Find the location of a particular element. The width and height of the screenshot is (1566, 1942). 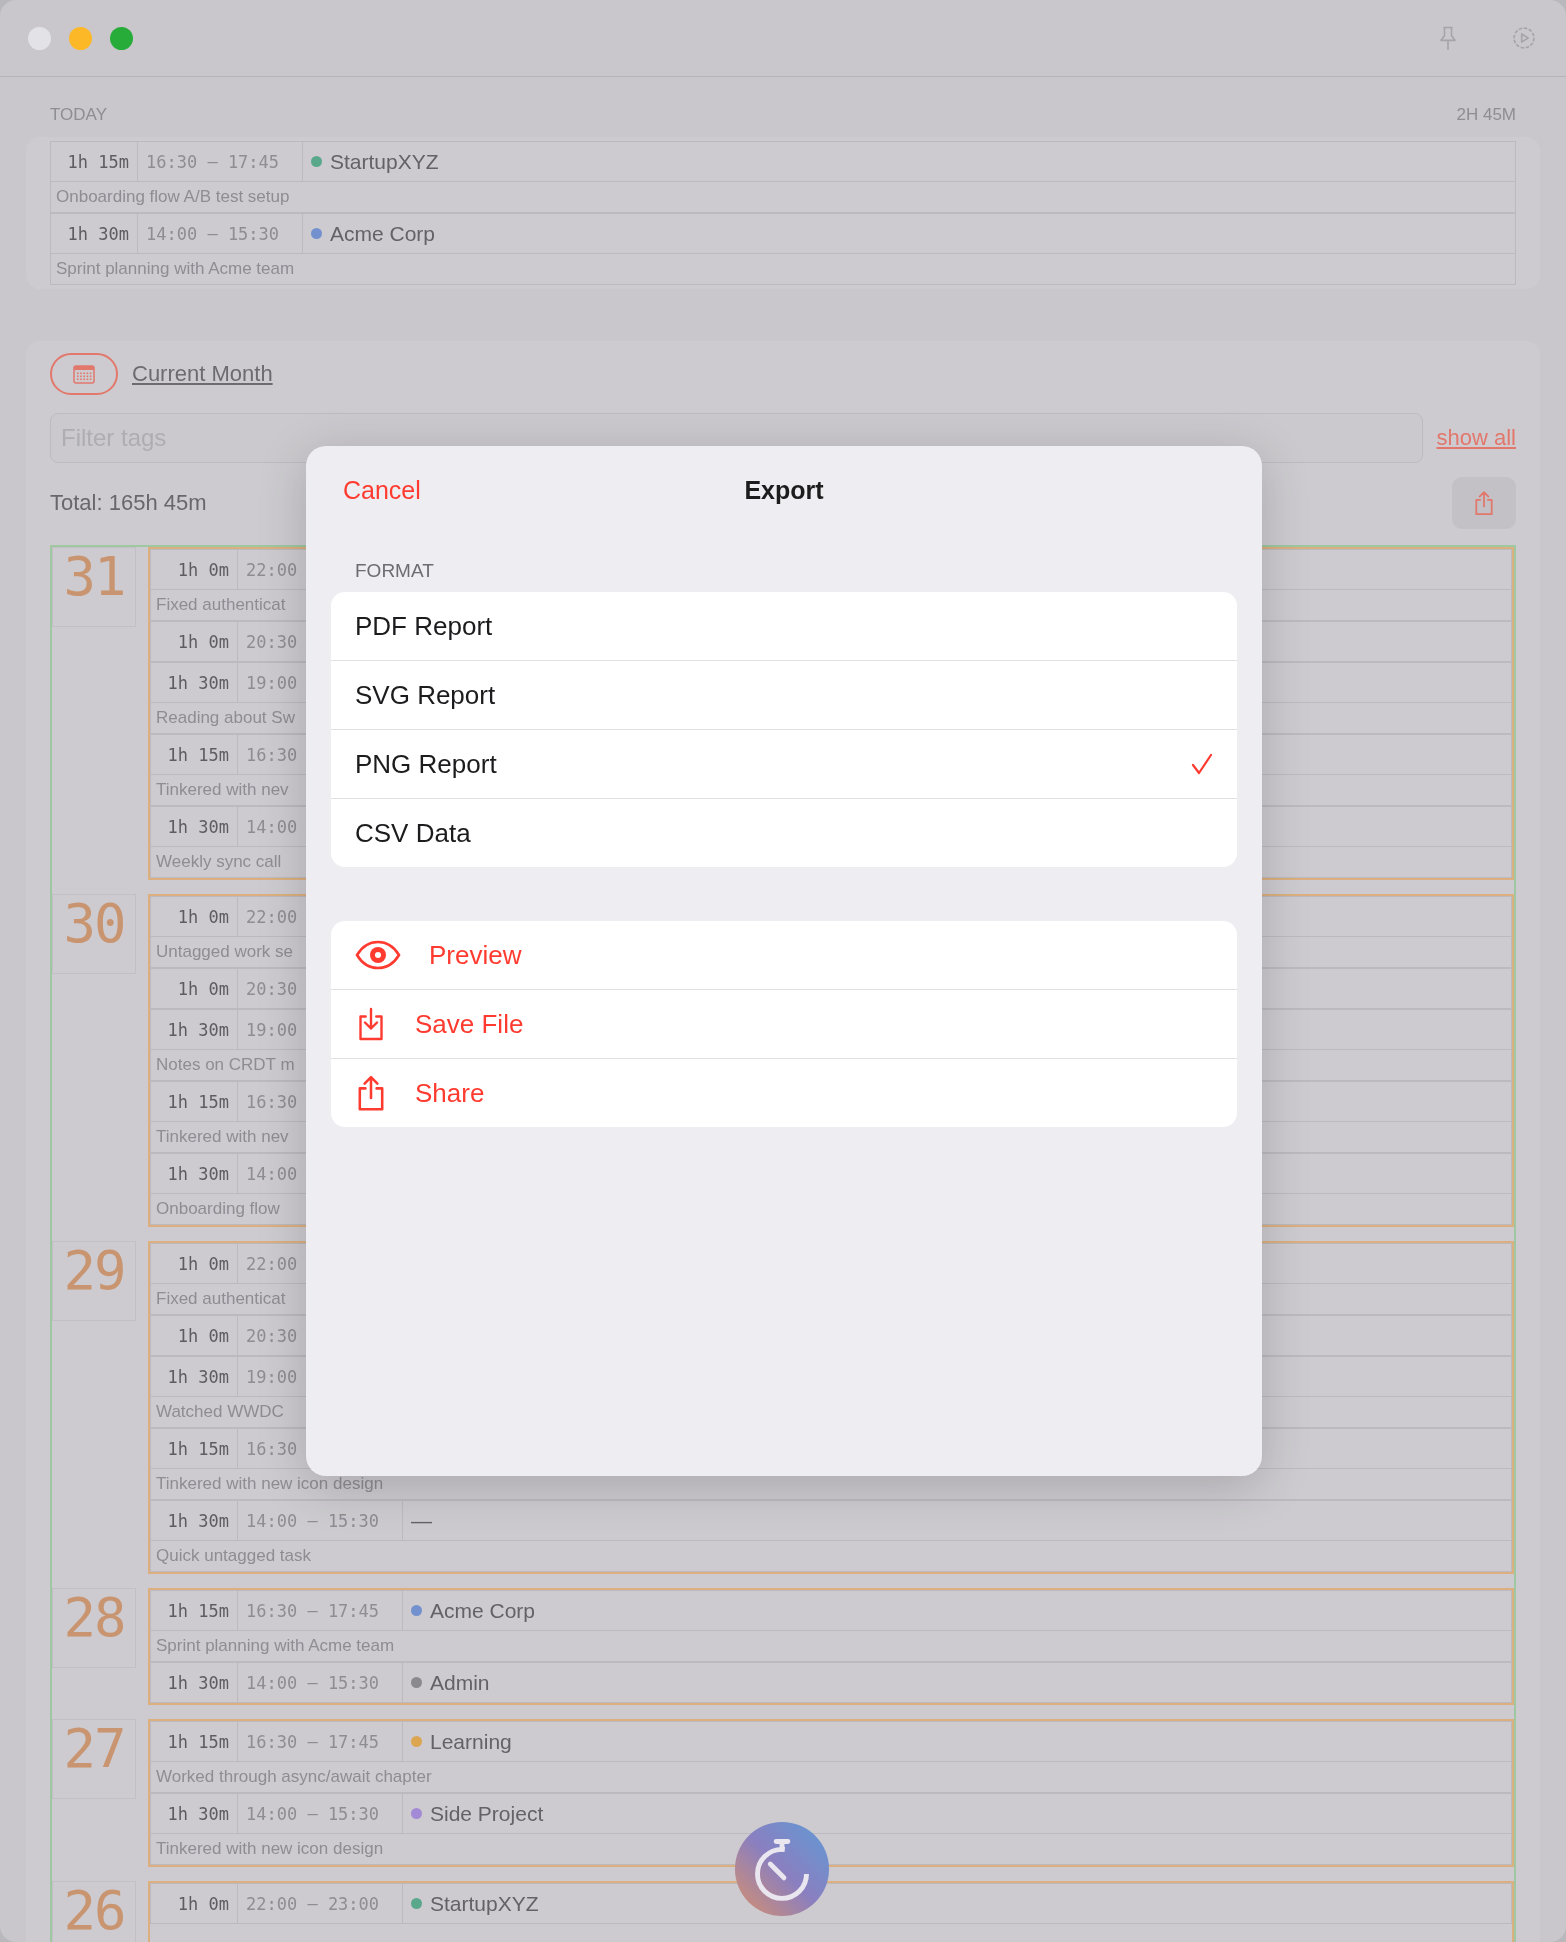

time-range-cell: 22:00 — 23:00 is located at coordinates (320, 1903).